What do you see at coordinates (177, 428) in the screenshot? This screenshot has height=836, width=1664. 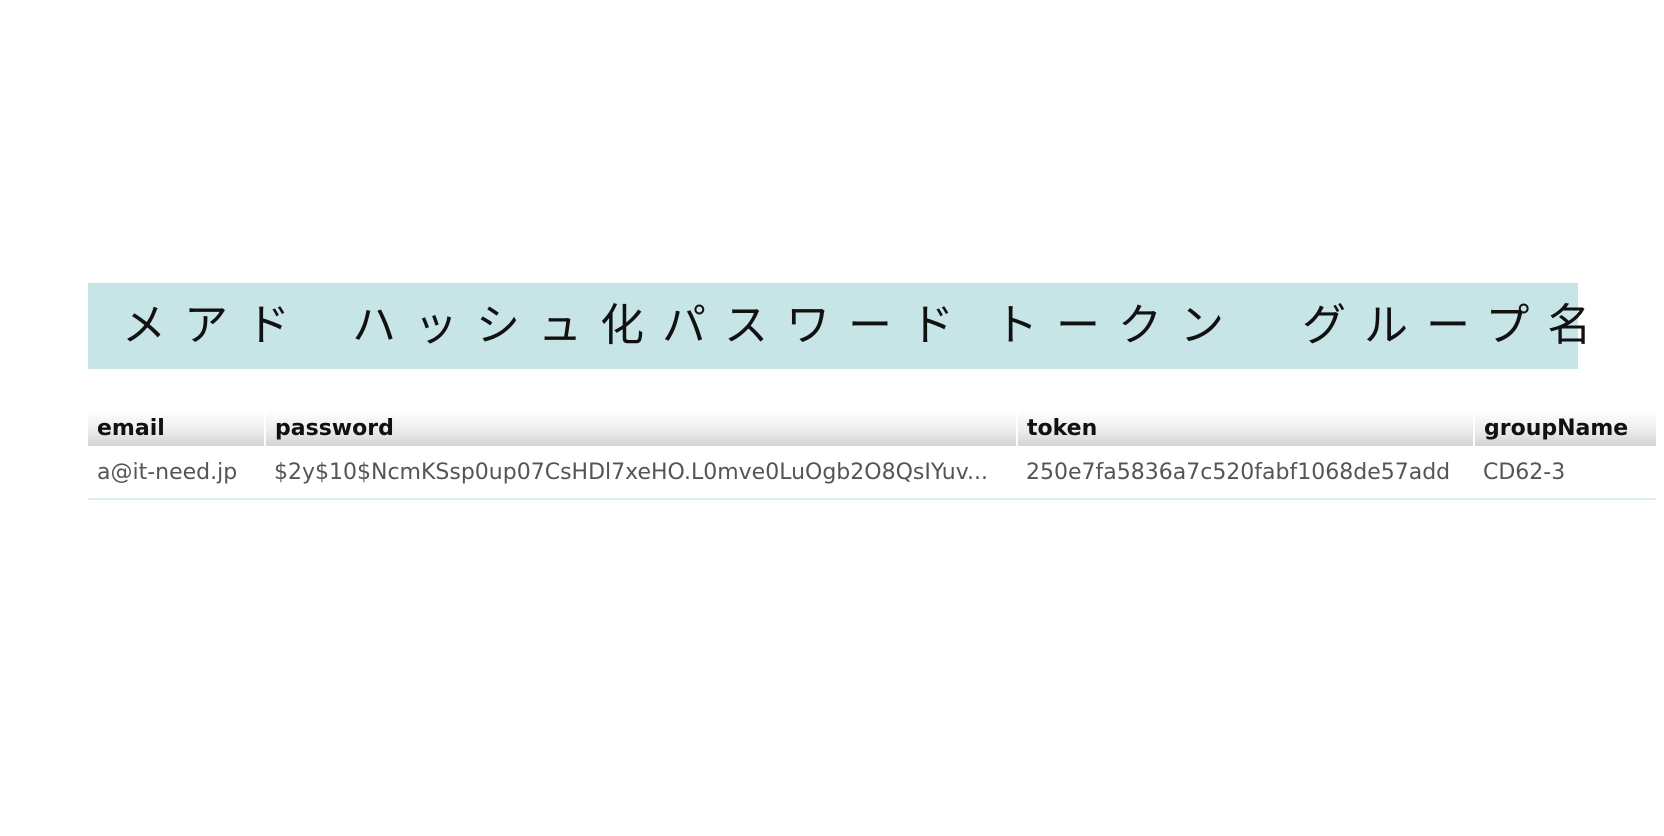 I see `column-header-email: email` at bounding box center [177, 428].